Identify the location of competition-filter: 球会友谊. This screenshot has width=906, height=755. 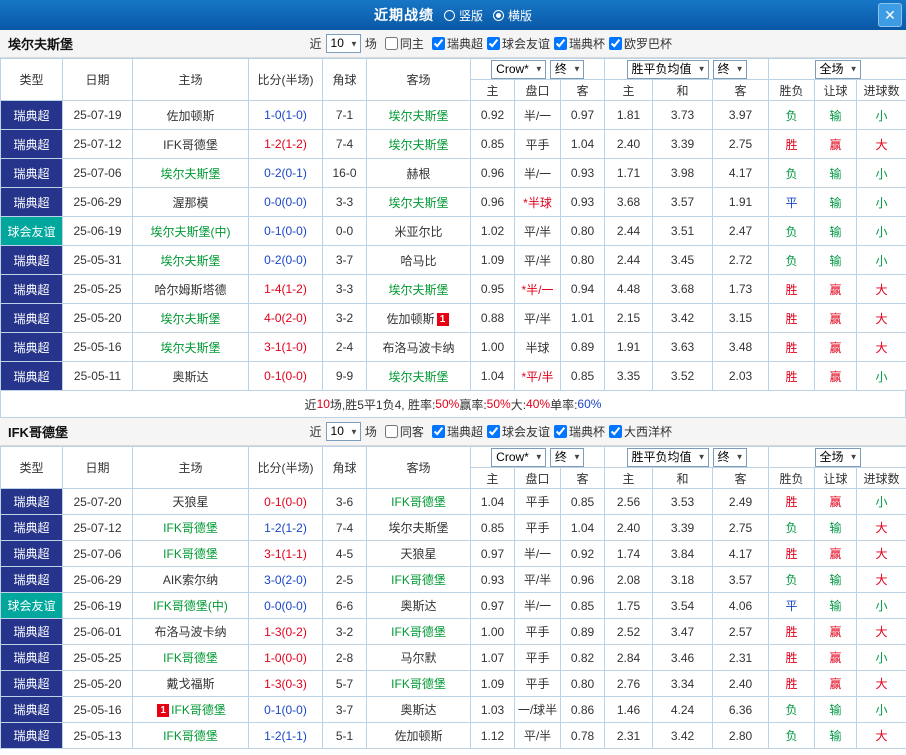
(518, 431).